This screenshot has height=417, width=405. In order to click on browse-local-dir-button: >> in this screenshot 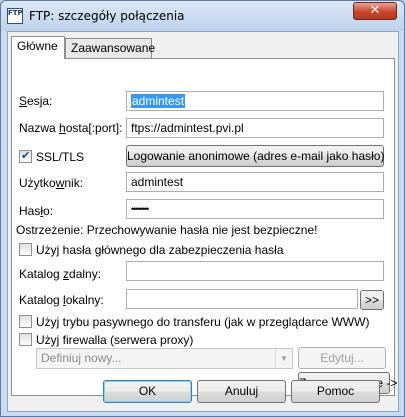, I will do `click(372, 300)`.